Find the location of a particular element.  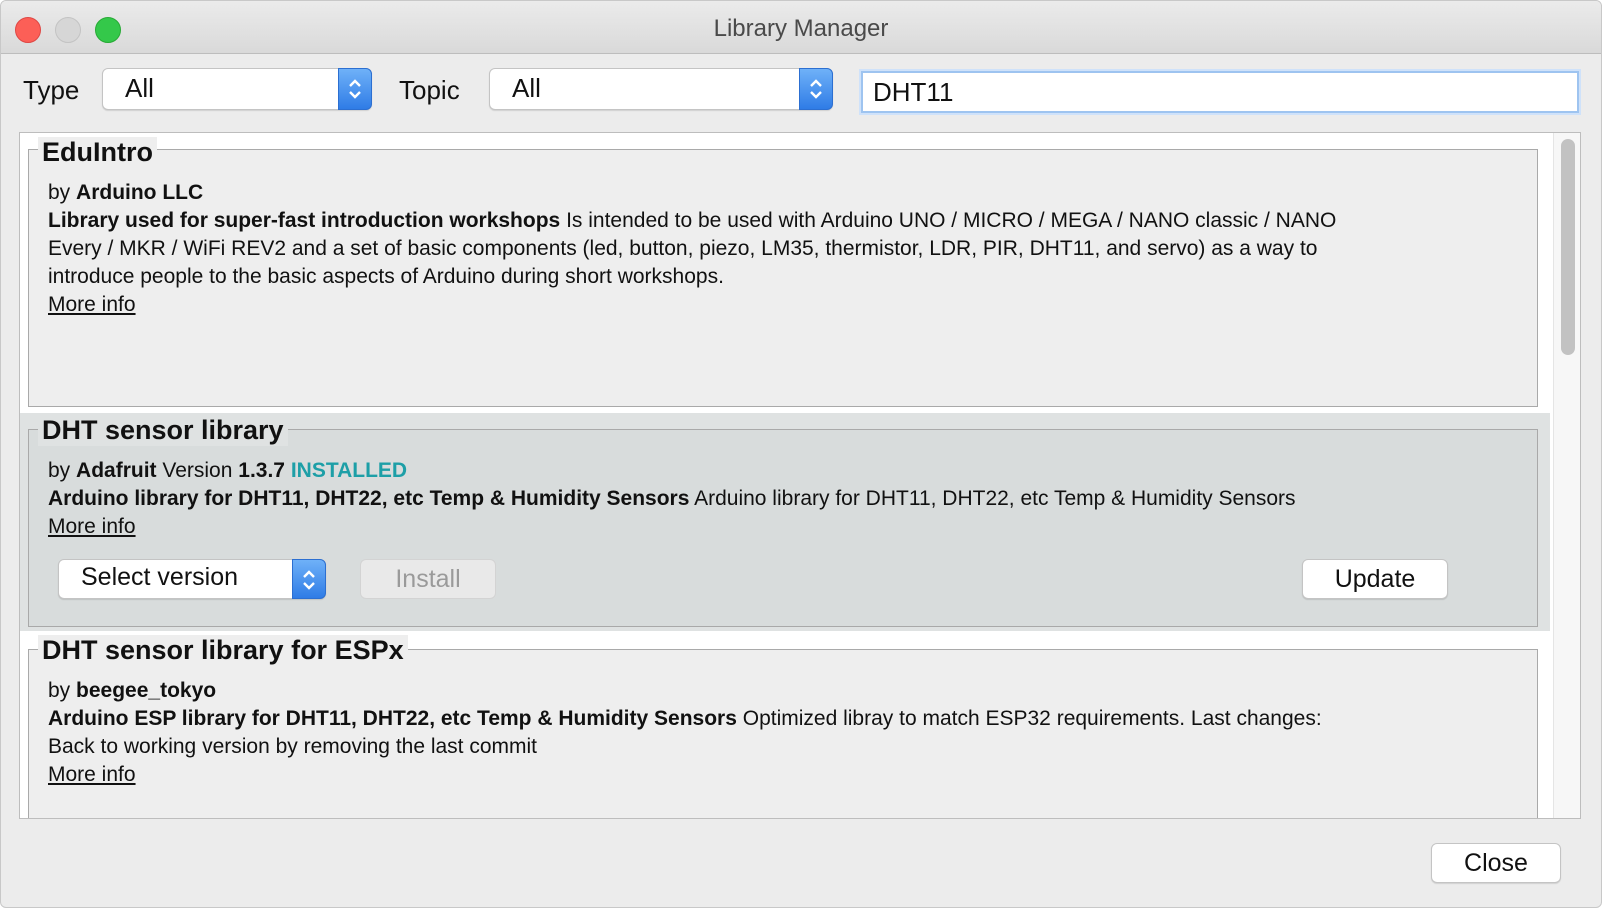

author-line: by beegee_tokyo is located at coordinates (132, 691).